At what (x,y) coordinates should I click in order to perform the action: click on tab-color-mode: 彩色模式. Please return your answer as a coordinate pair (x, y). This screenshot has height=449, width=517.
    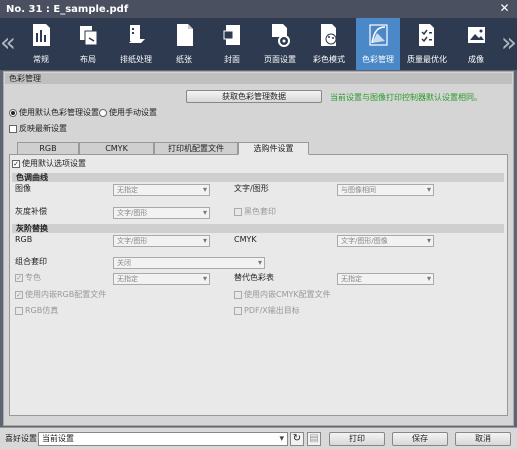
    Looking at the image, I should click on (329, 44).